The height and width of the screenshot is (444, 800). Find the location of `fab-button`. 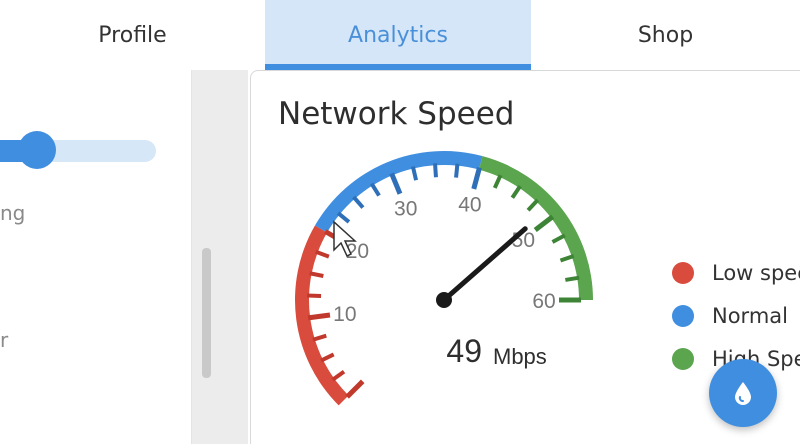

fab-button is located at coordinates (743, 393).